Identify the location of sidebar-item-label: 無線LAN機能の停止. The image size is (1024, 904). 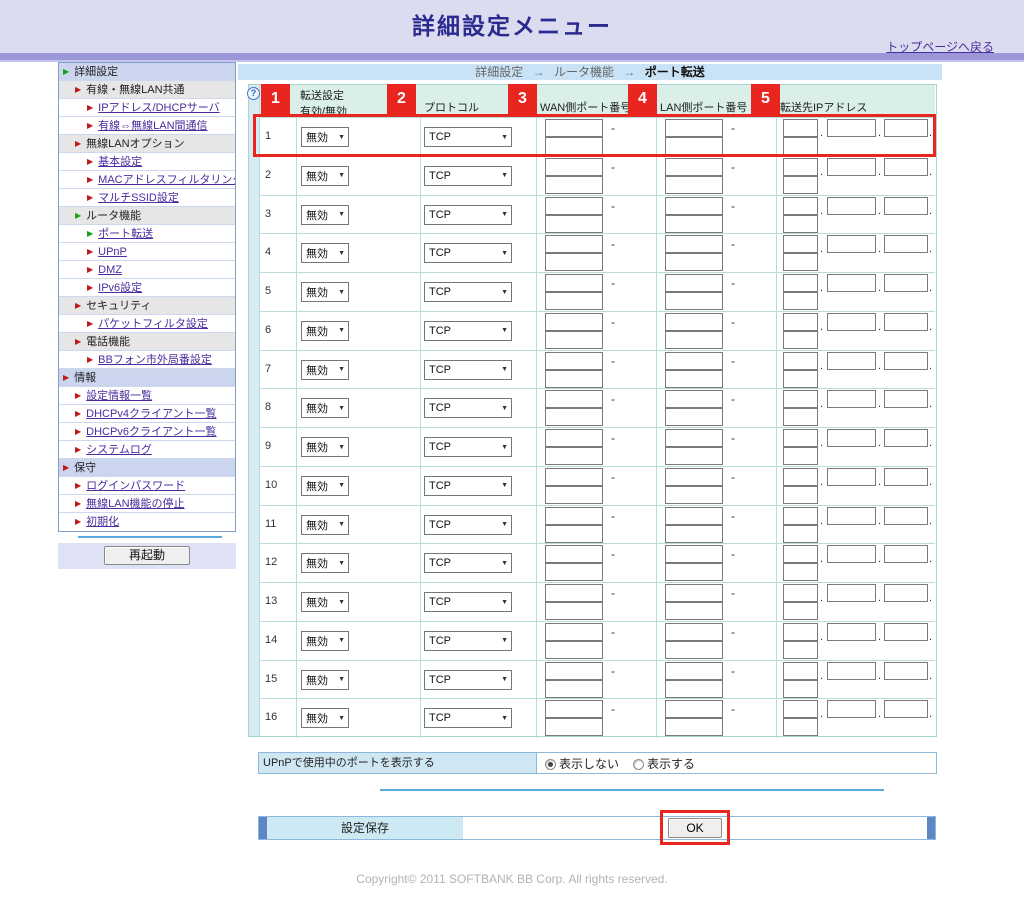
(135, 504).